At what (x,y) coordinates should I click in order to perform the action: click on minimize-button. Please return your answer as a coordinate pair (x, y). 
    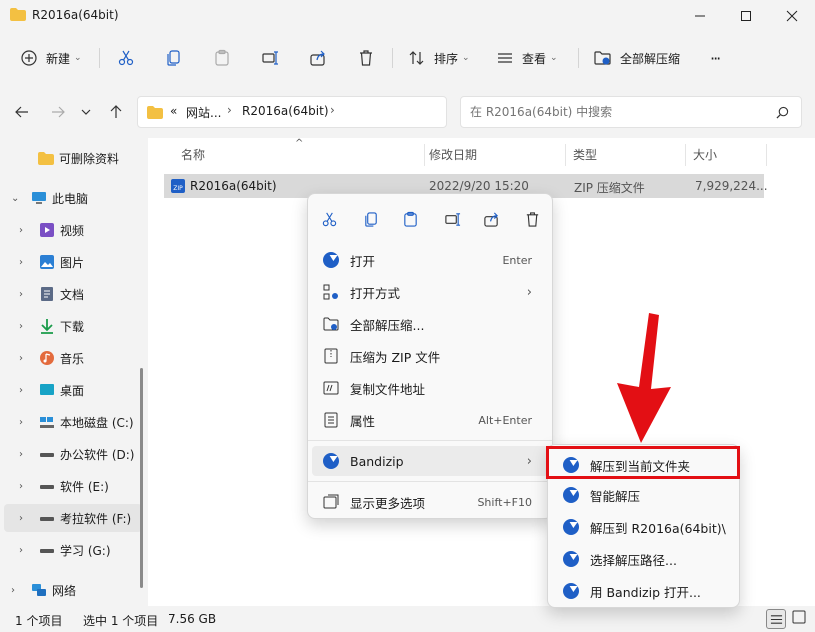
    Looking at the image, I should click on (700, 16).